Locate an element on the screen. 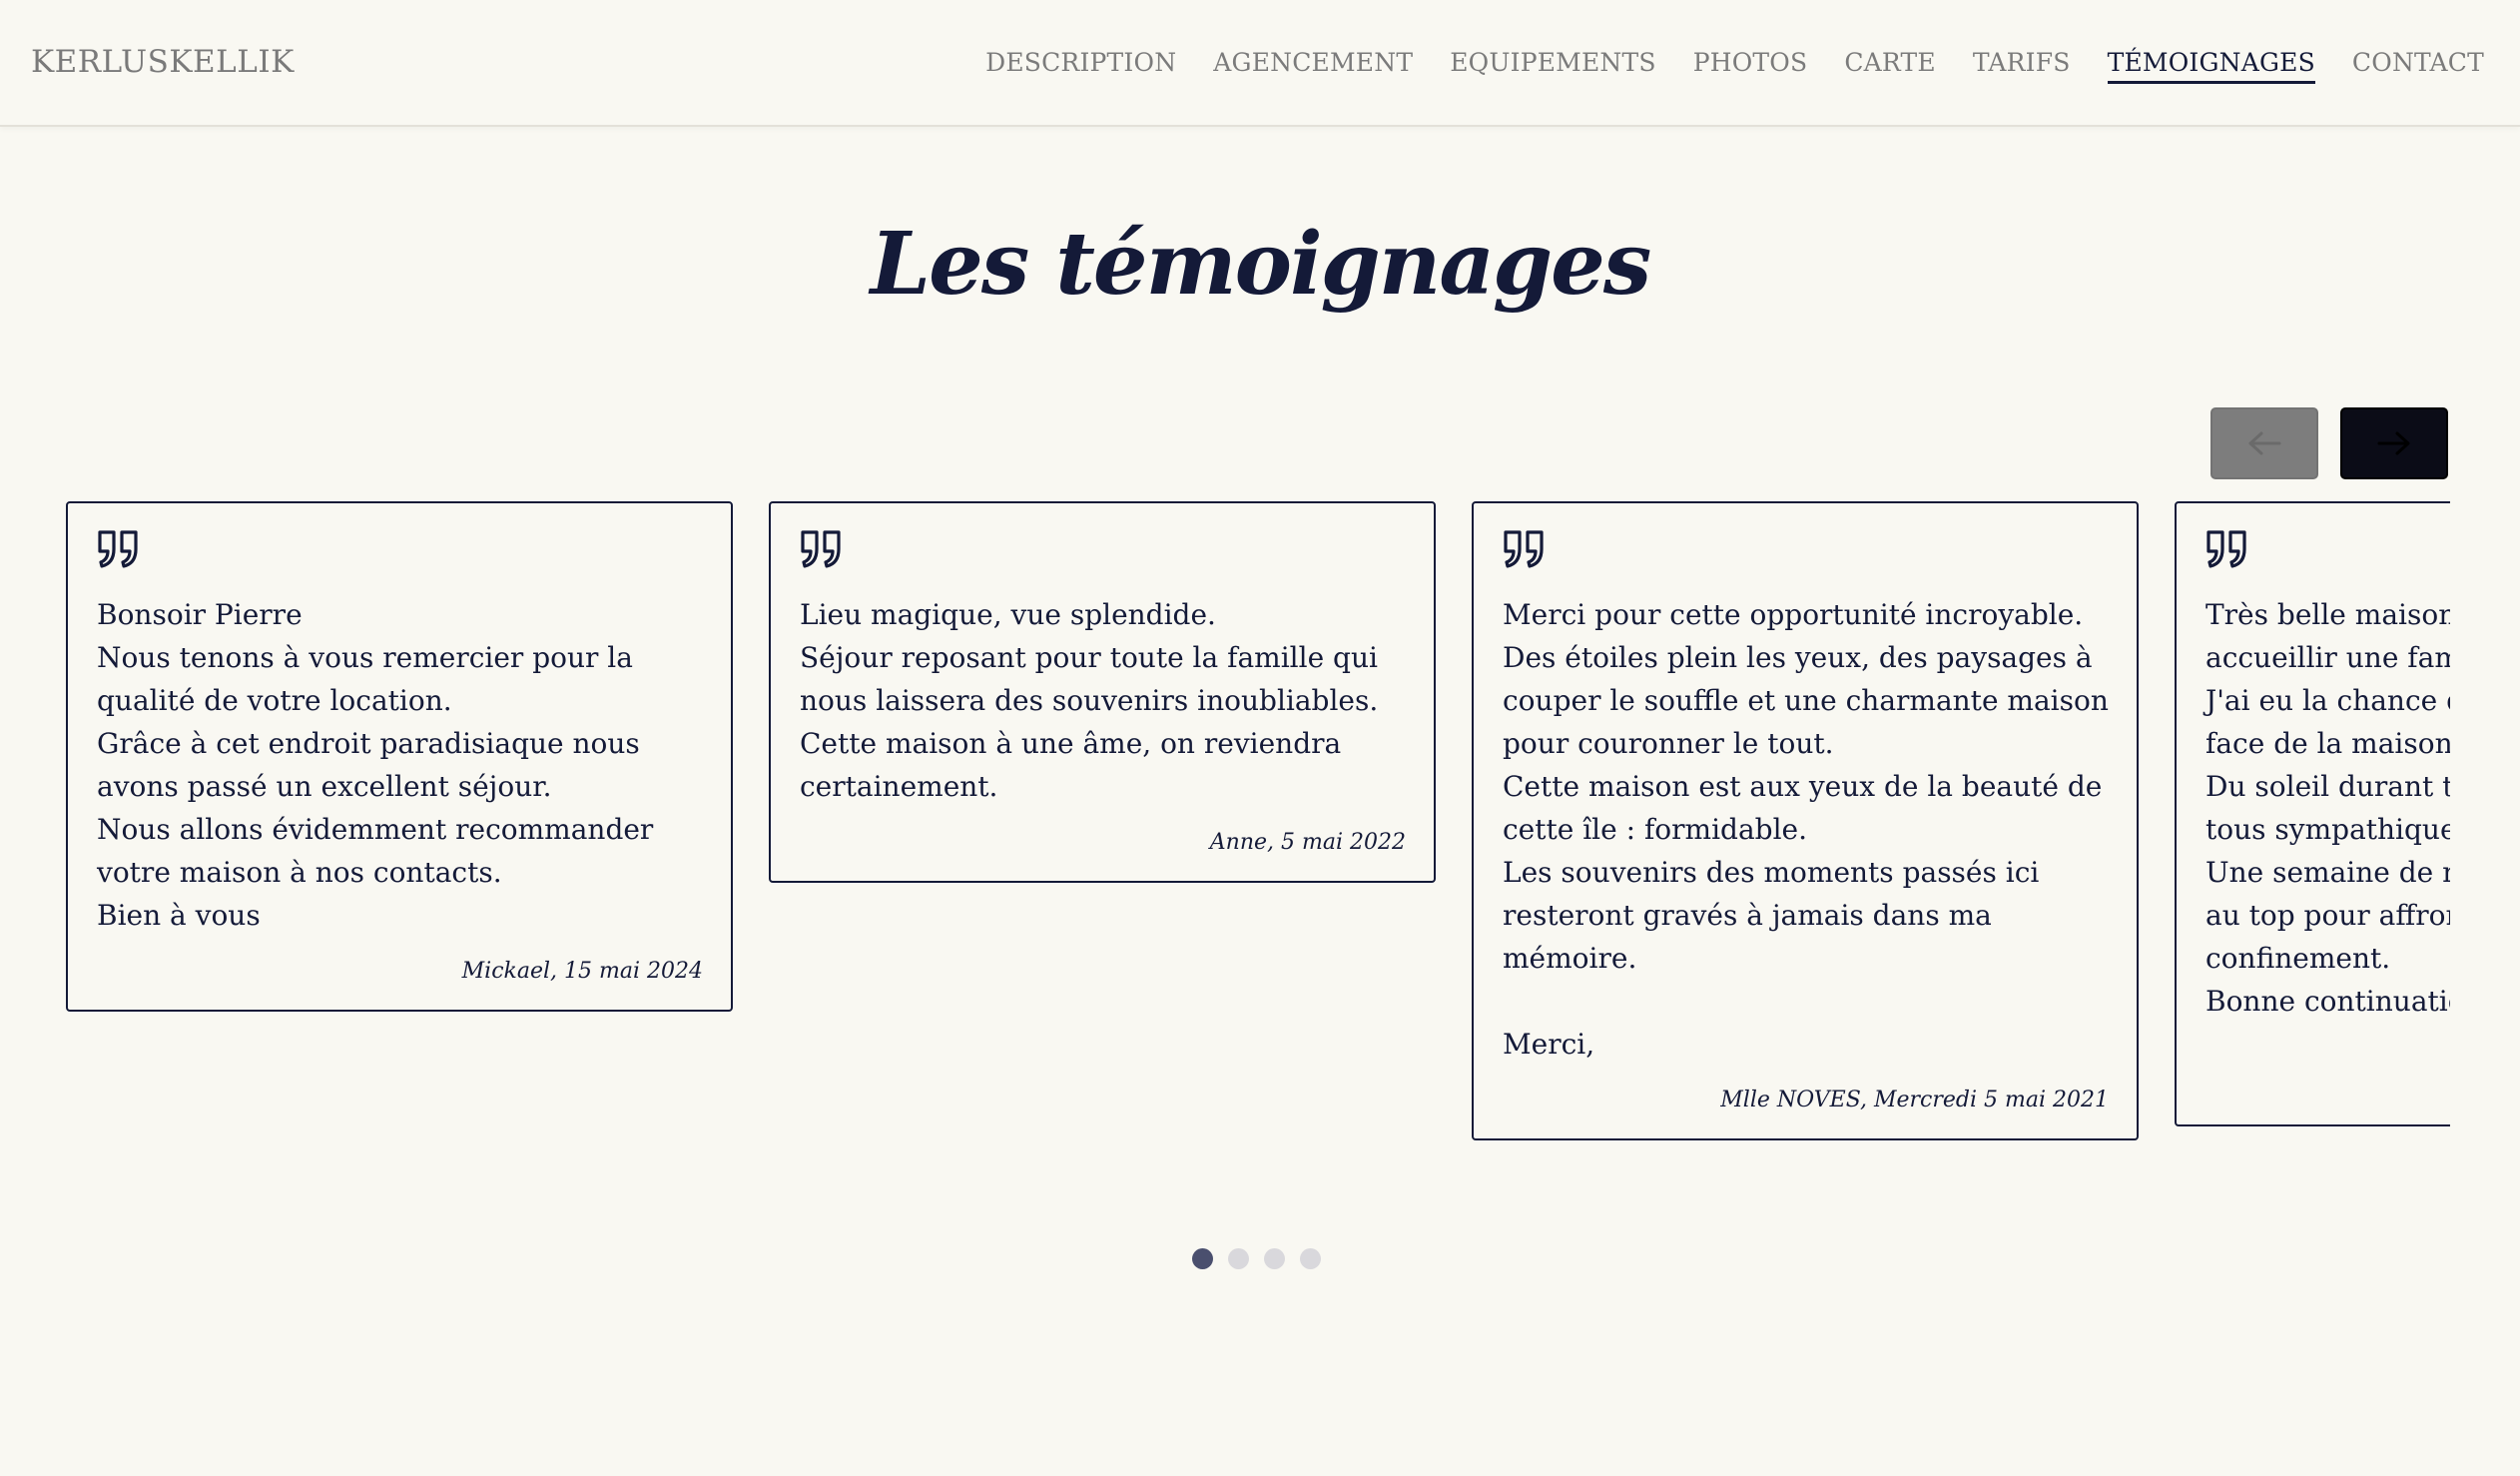 The height and width of the screenshot is (1476, 2520). carousel-next-button is located at coordinates (2394, 443).